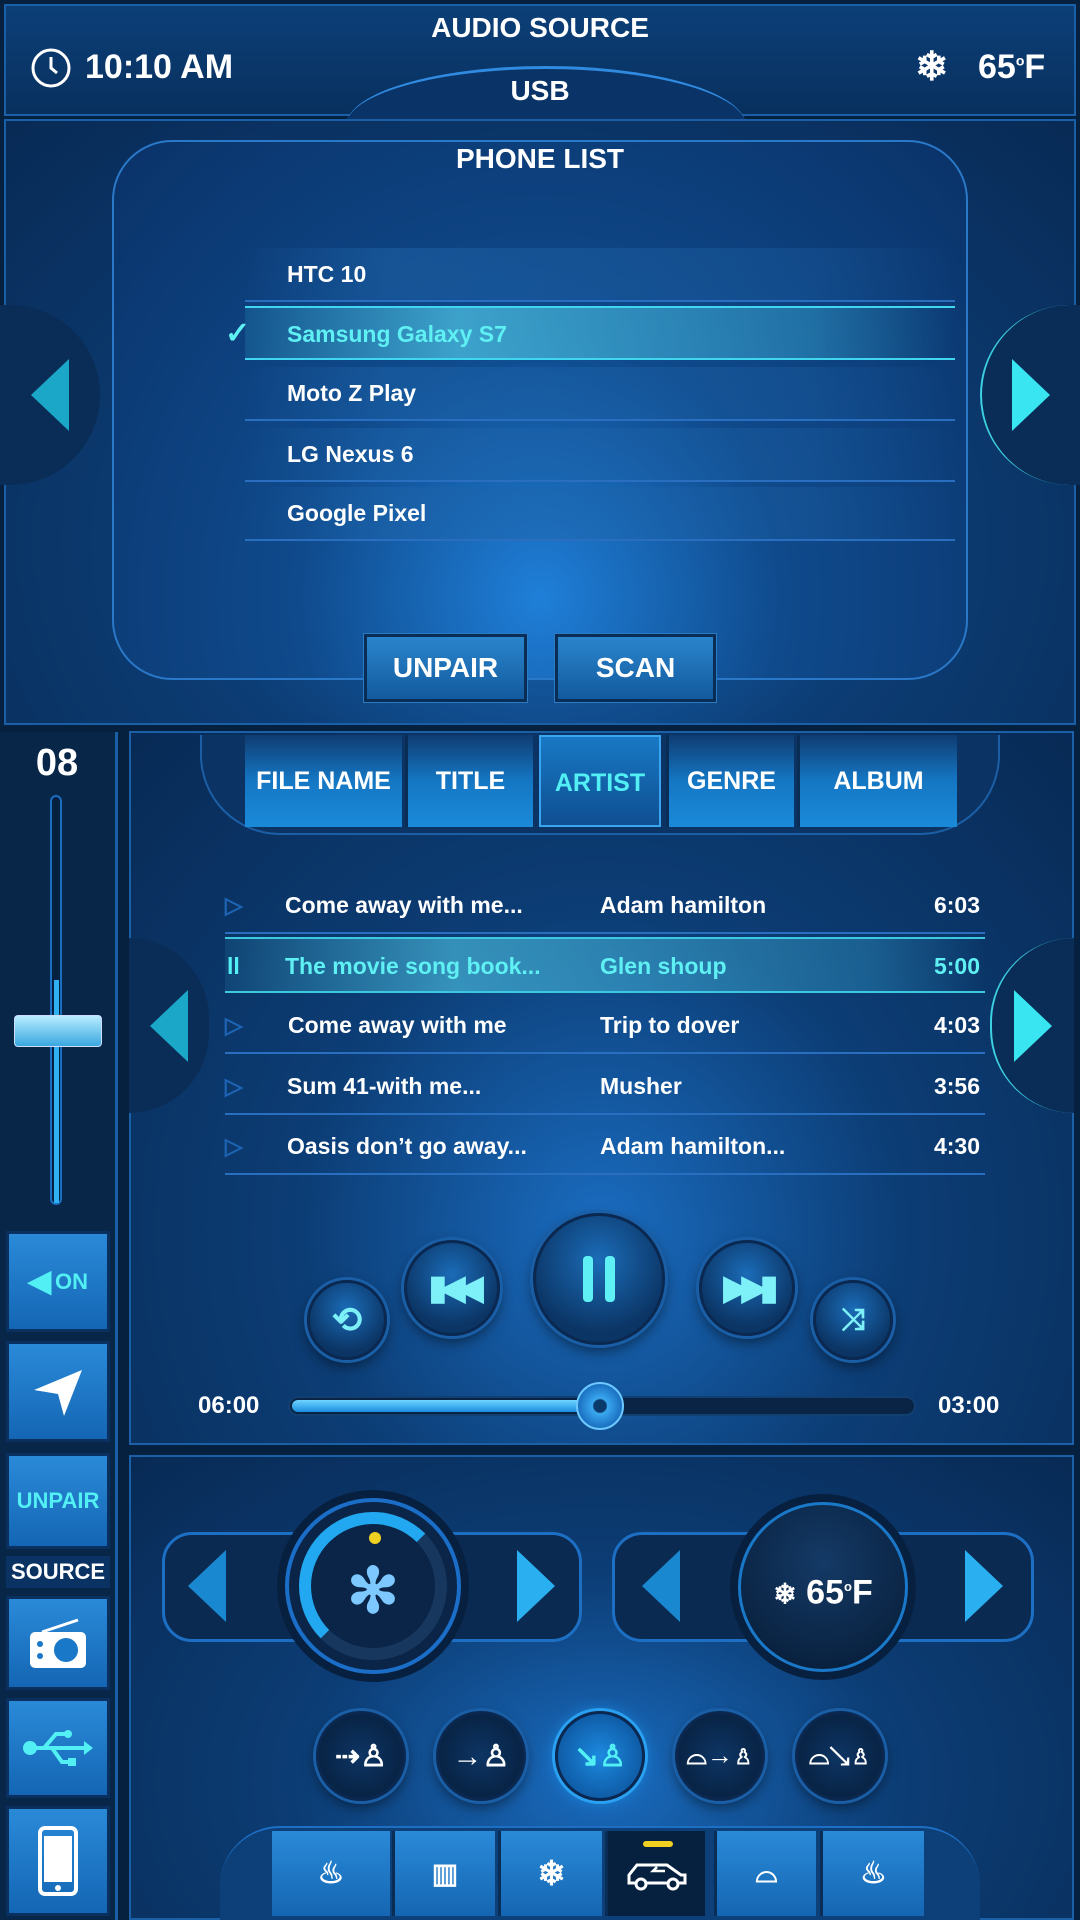  What do you see at coordinates (823, 1587) in the screenshot?
I see `temperature-display: ❄ 65oF` at bounding box center [823, 1587].